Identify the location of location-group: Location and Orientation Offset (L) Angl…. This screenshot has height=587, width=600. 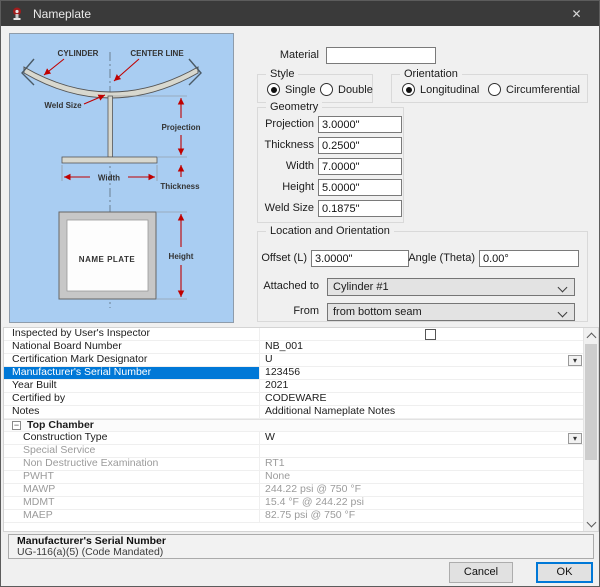
(422, 273).